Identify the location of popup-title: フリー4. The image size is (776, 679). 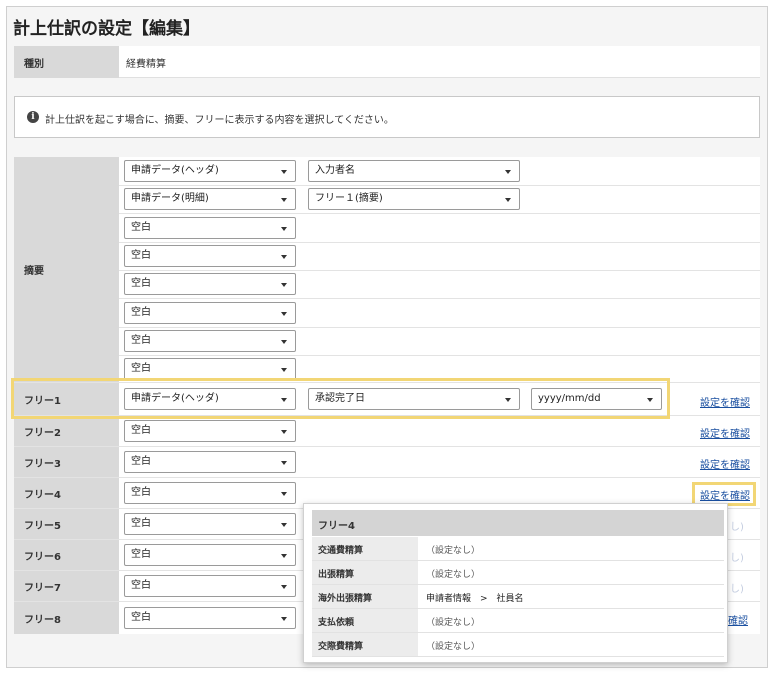
(518, 523).